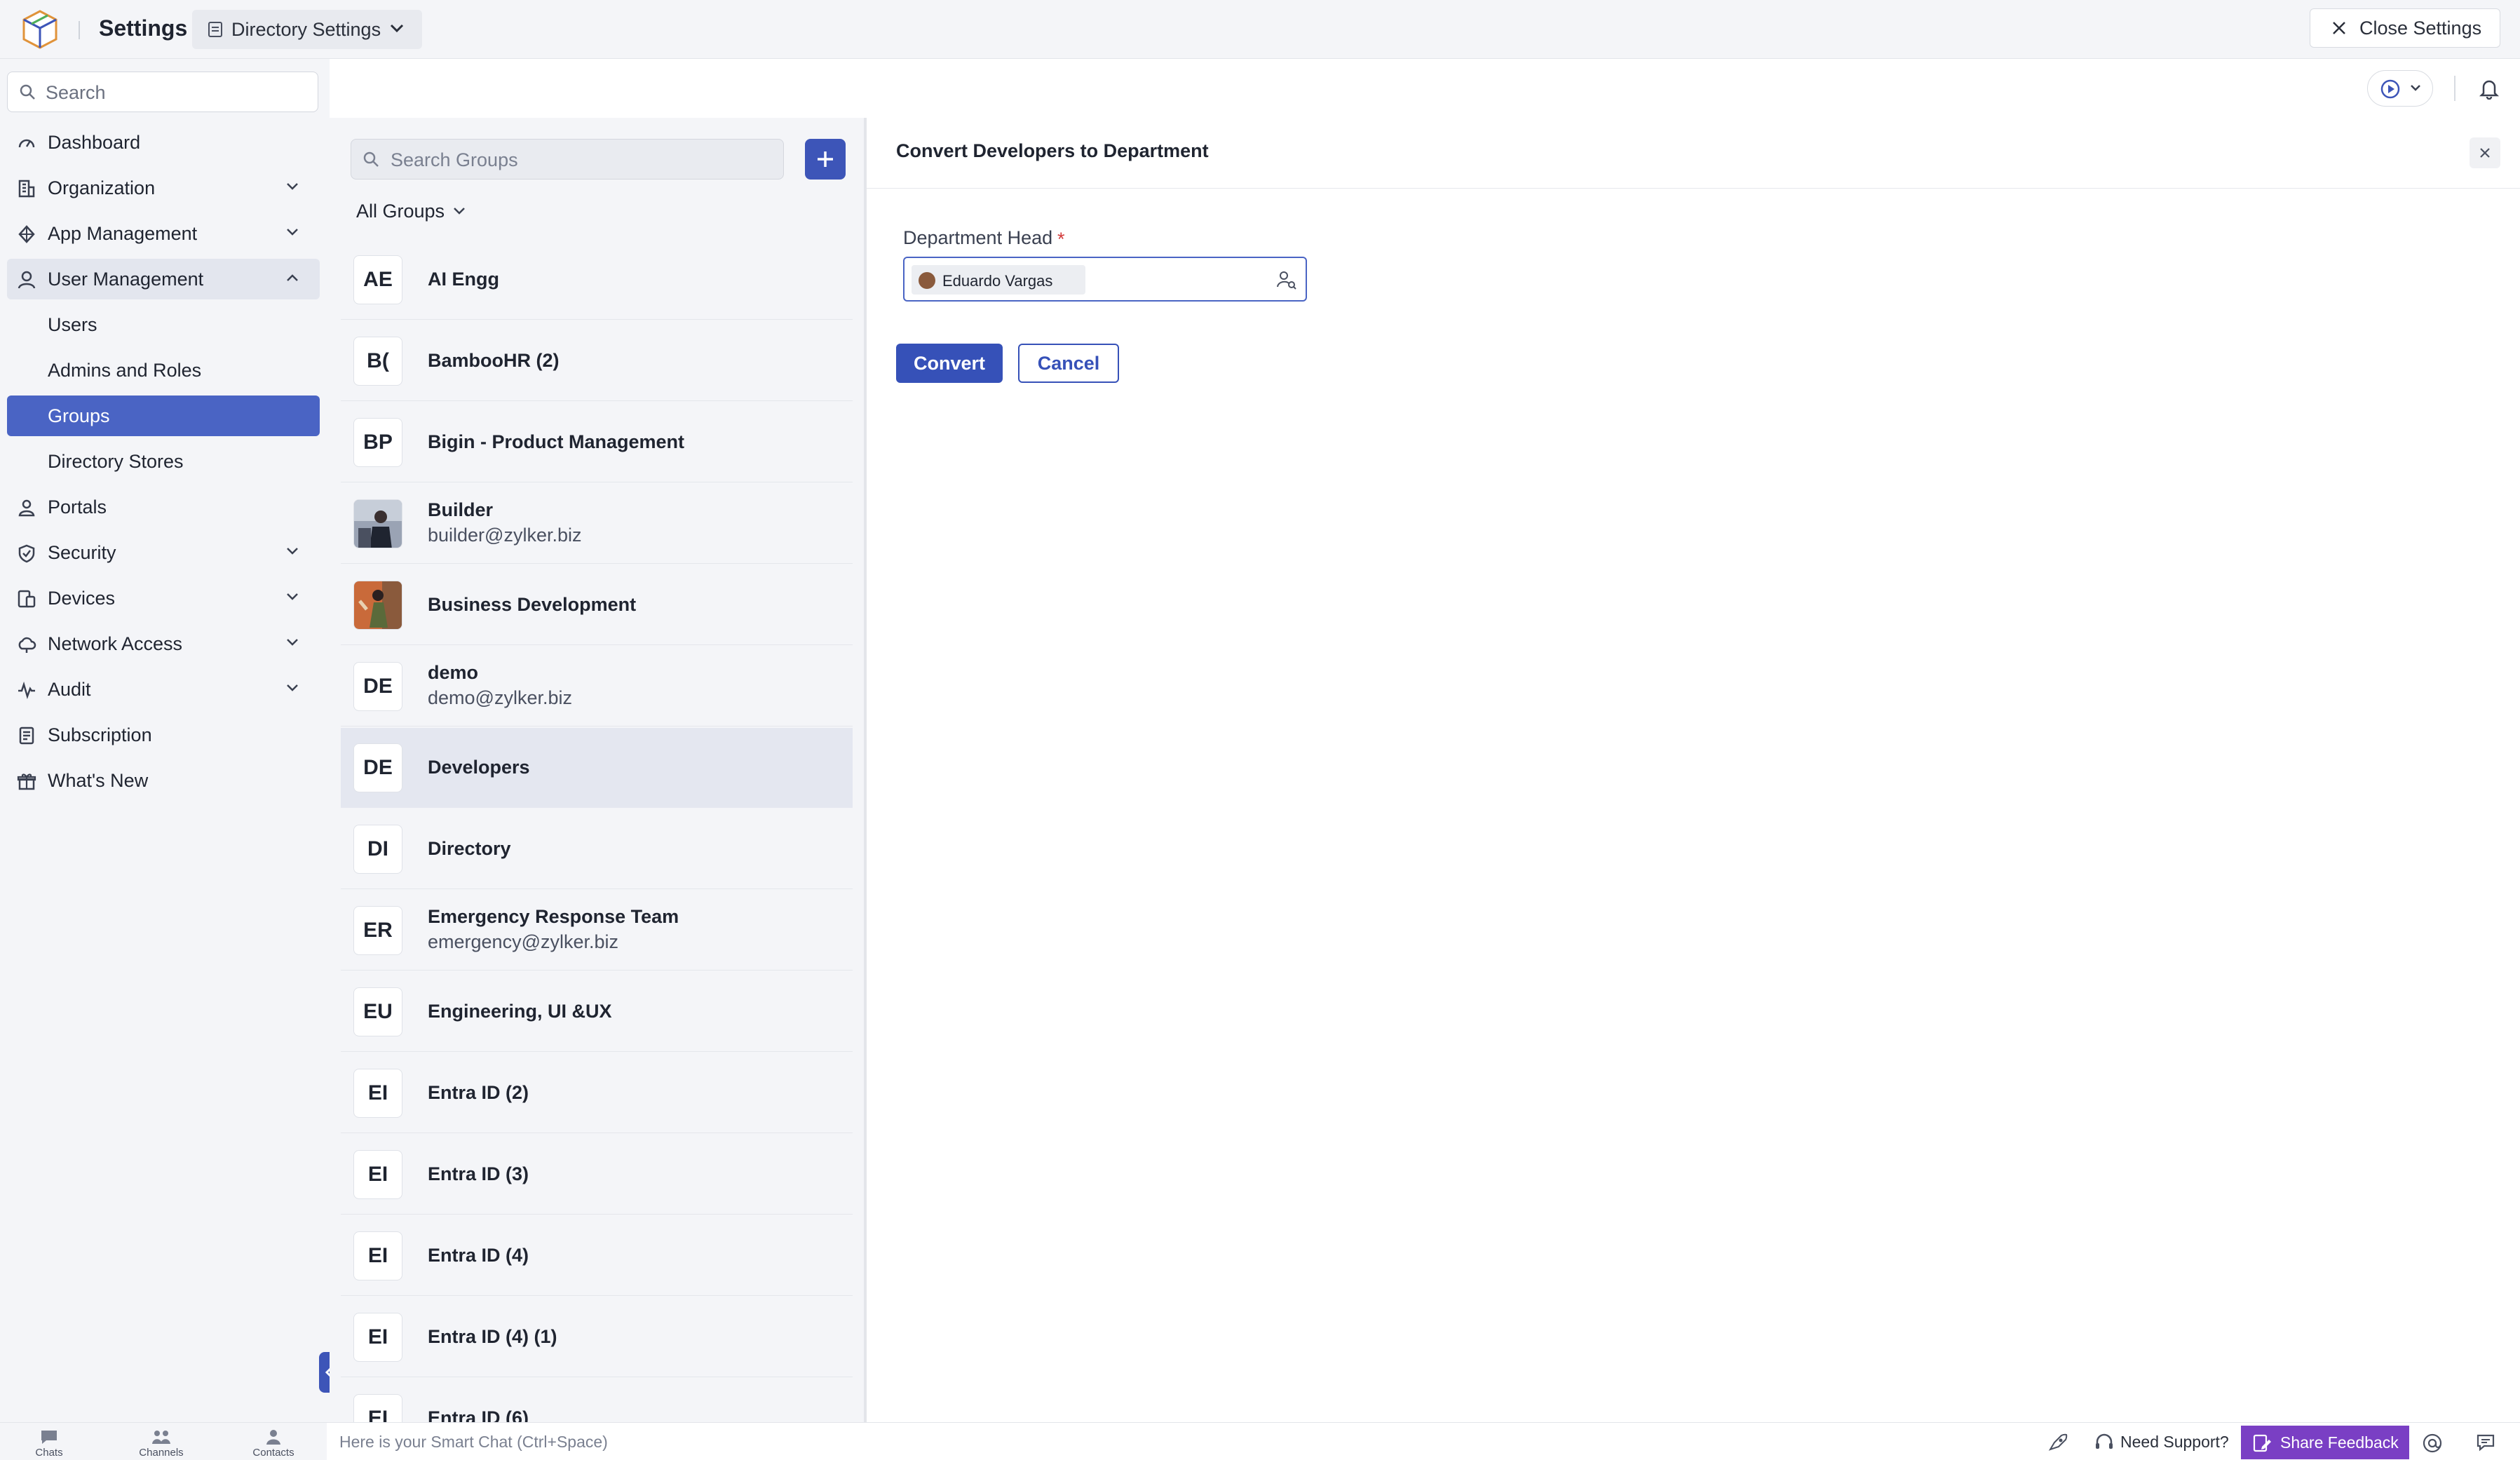 This screenshot has height=1460, width=2520. I want to click on page-title: Settings, so click(143, 28).